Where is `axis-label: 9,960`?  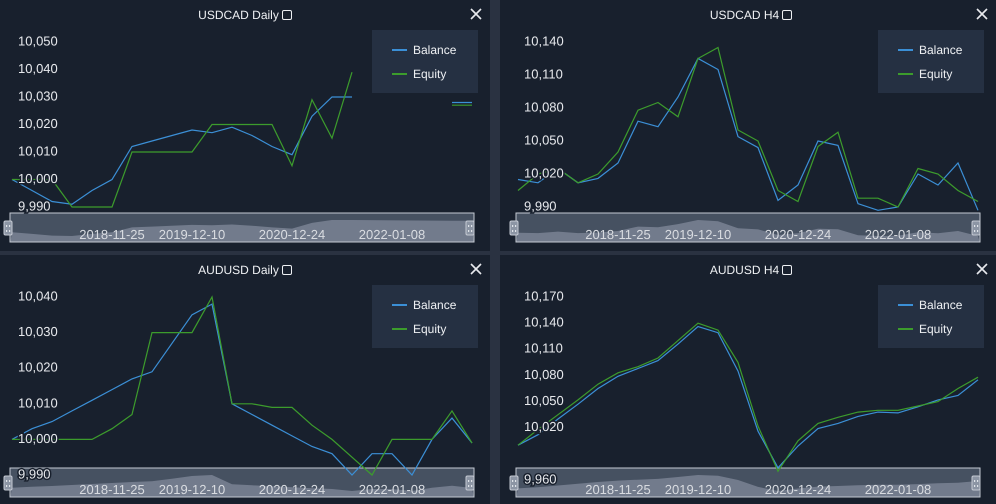
axis-label: 9,960 is located at coordinates (540, 478).